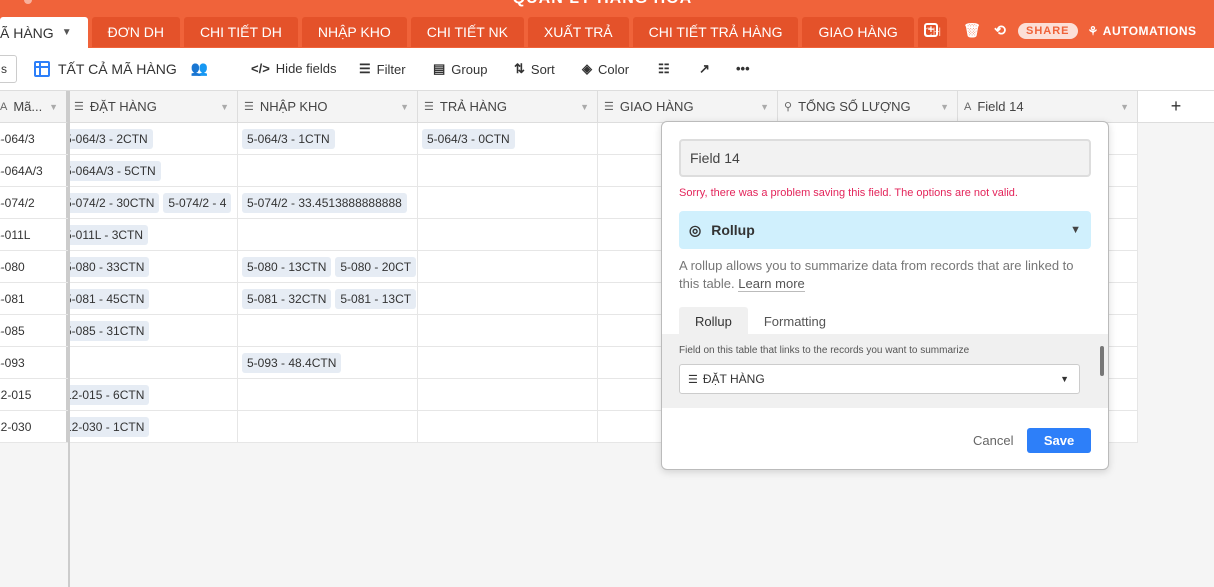 The image size is (1214, 587). I want to click on table-cell: 5-011L - 3CTN, so click(153, 234).